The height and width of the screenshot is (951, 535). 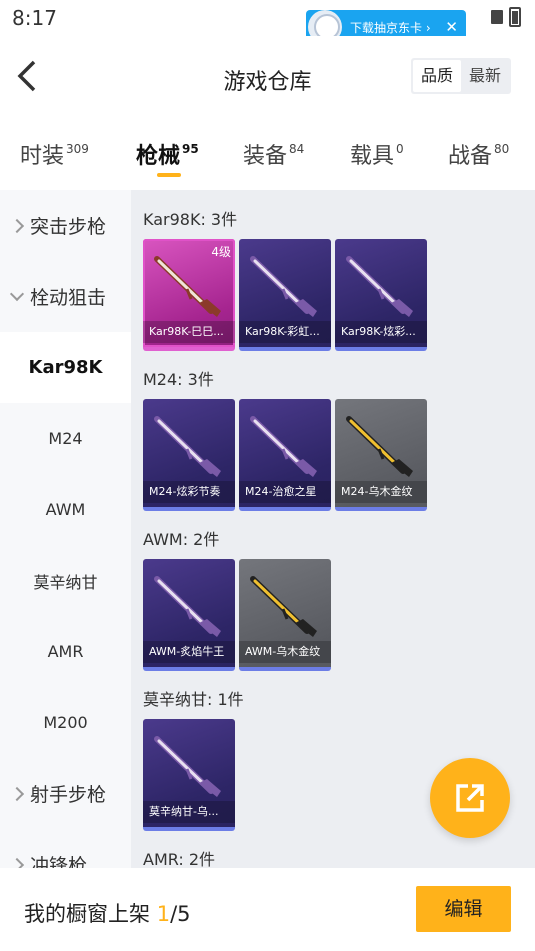 I want to click on skin-card: M24-乌木金纹, so click(x=381, y=455).